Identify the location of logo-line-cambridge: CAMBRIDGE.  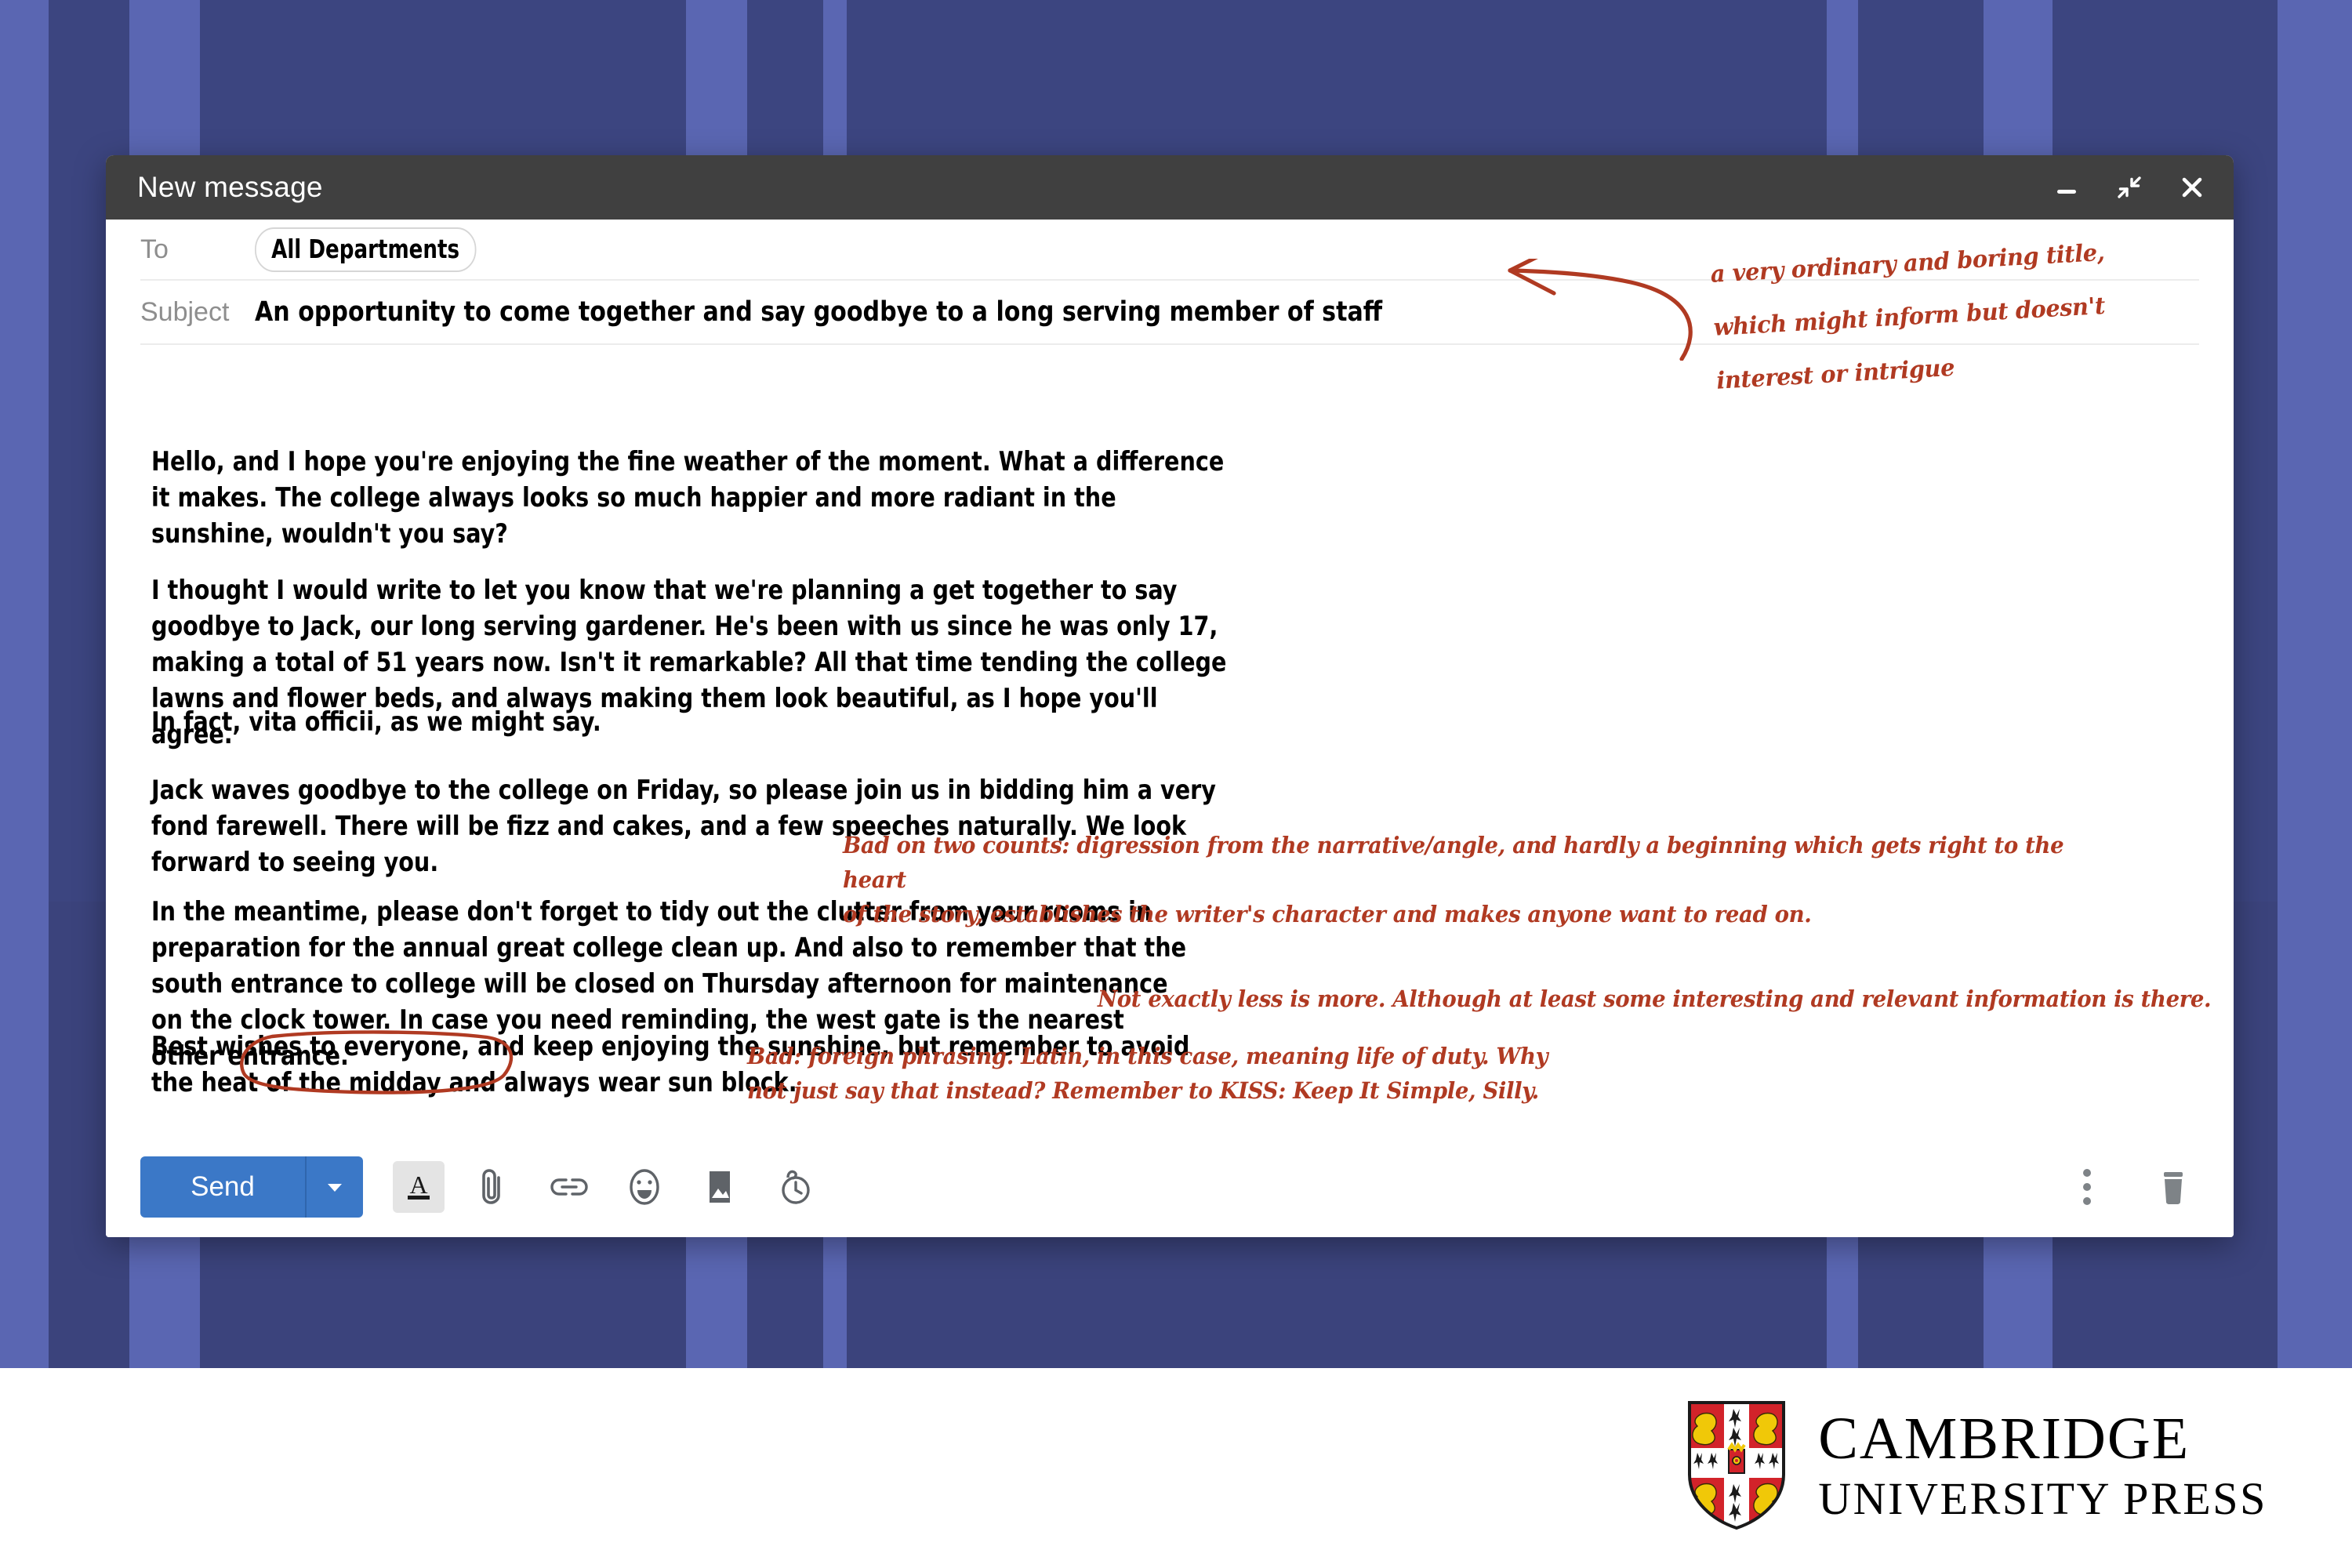
(2004, 1439).